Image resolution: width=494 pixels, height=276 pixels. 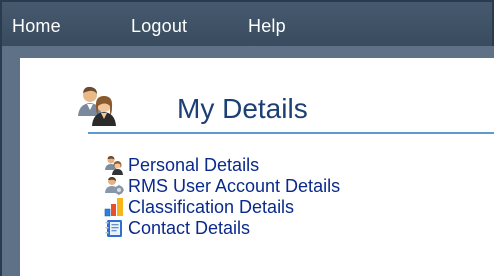 I want to click on classification-icon, so click(x=113, y=207).